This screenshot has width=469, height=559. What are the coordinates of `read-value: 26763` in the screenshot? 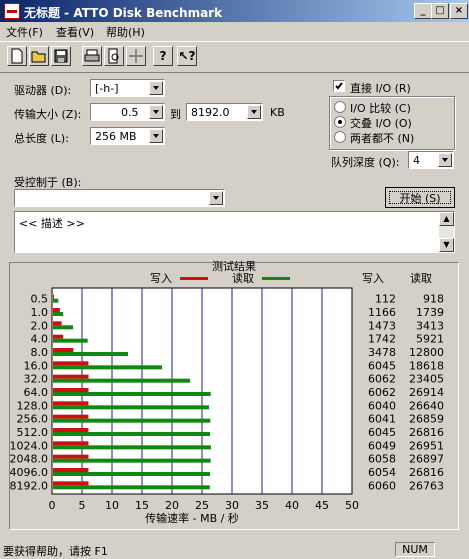 It's located at (426, 485).